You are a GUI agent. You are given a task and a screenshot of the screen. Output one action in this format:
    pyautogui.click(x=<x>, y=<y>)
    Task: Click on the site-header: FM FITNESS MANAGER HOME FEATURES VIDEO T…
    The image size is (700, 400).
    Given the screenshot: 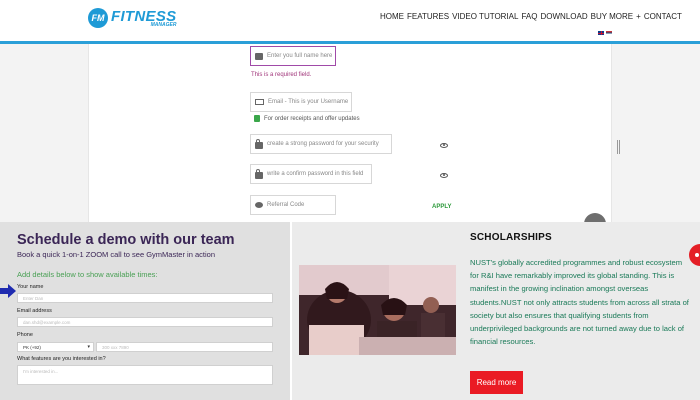 What is the action you would take?
    pyautogui.click(x=350, y=21)
    